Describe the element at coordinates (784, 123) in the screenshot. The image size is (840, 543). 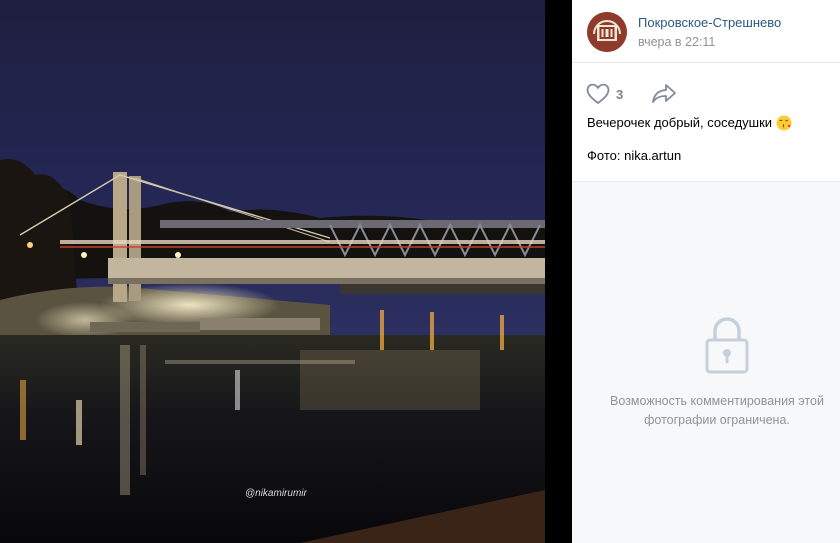
I see `kiss-emoji-icon` at that location.